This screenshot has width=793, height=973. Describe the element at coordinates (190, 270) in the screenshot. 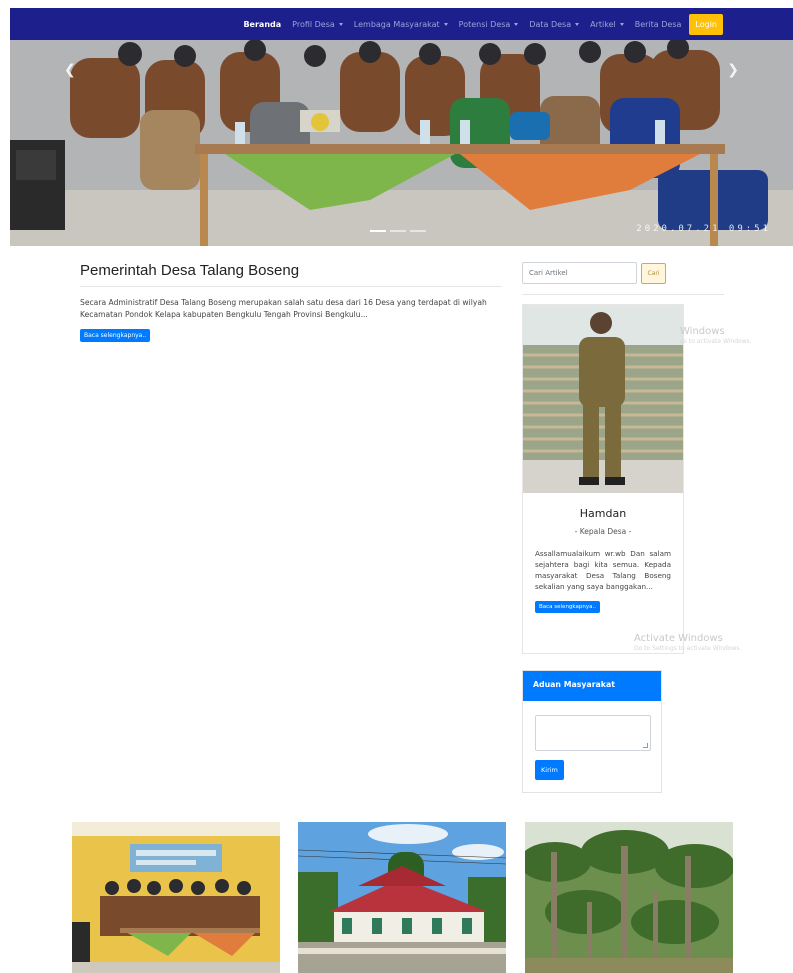

I see `article-title: Pemerintah Desa Talang Boseng` at that location.